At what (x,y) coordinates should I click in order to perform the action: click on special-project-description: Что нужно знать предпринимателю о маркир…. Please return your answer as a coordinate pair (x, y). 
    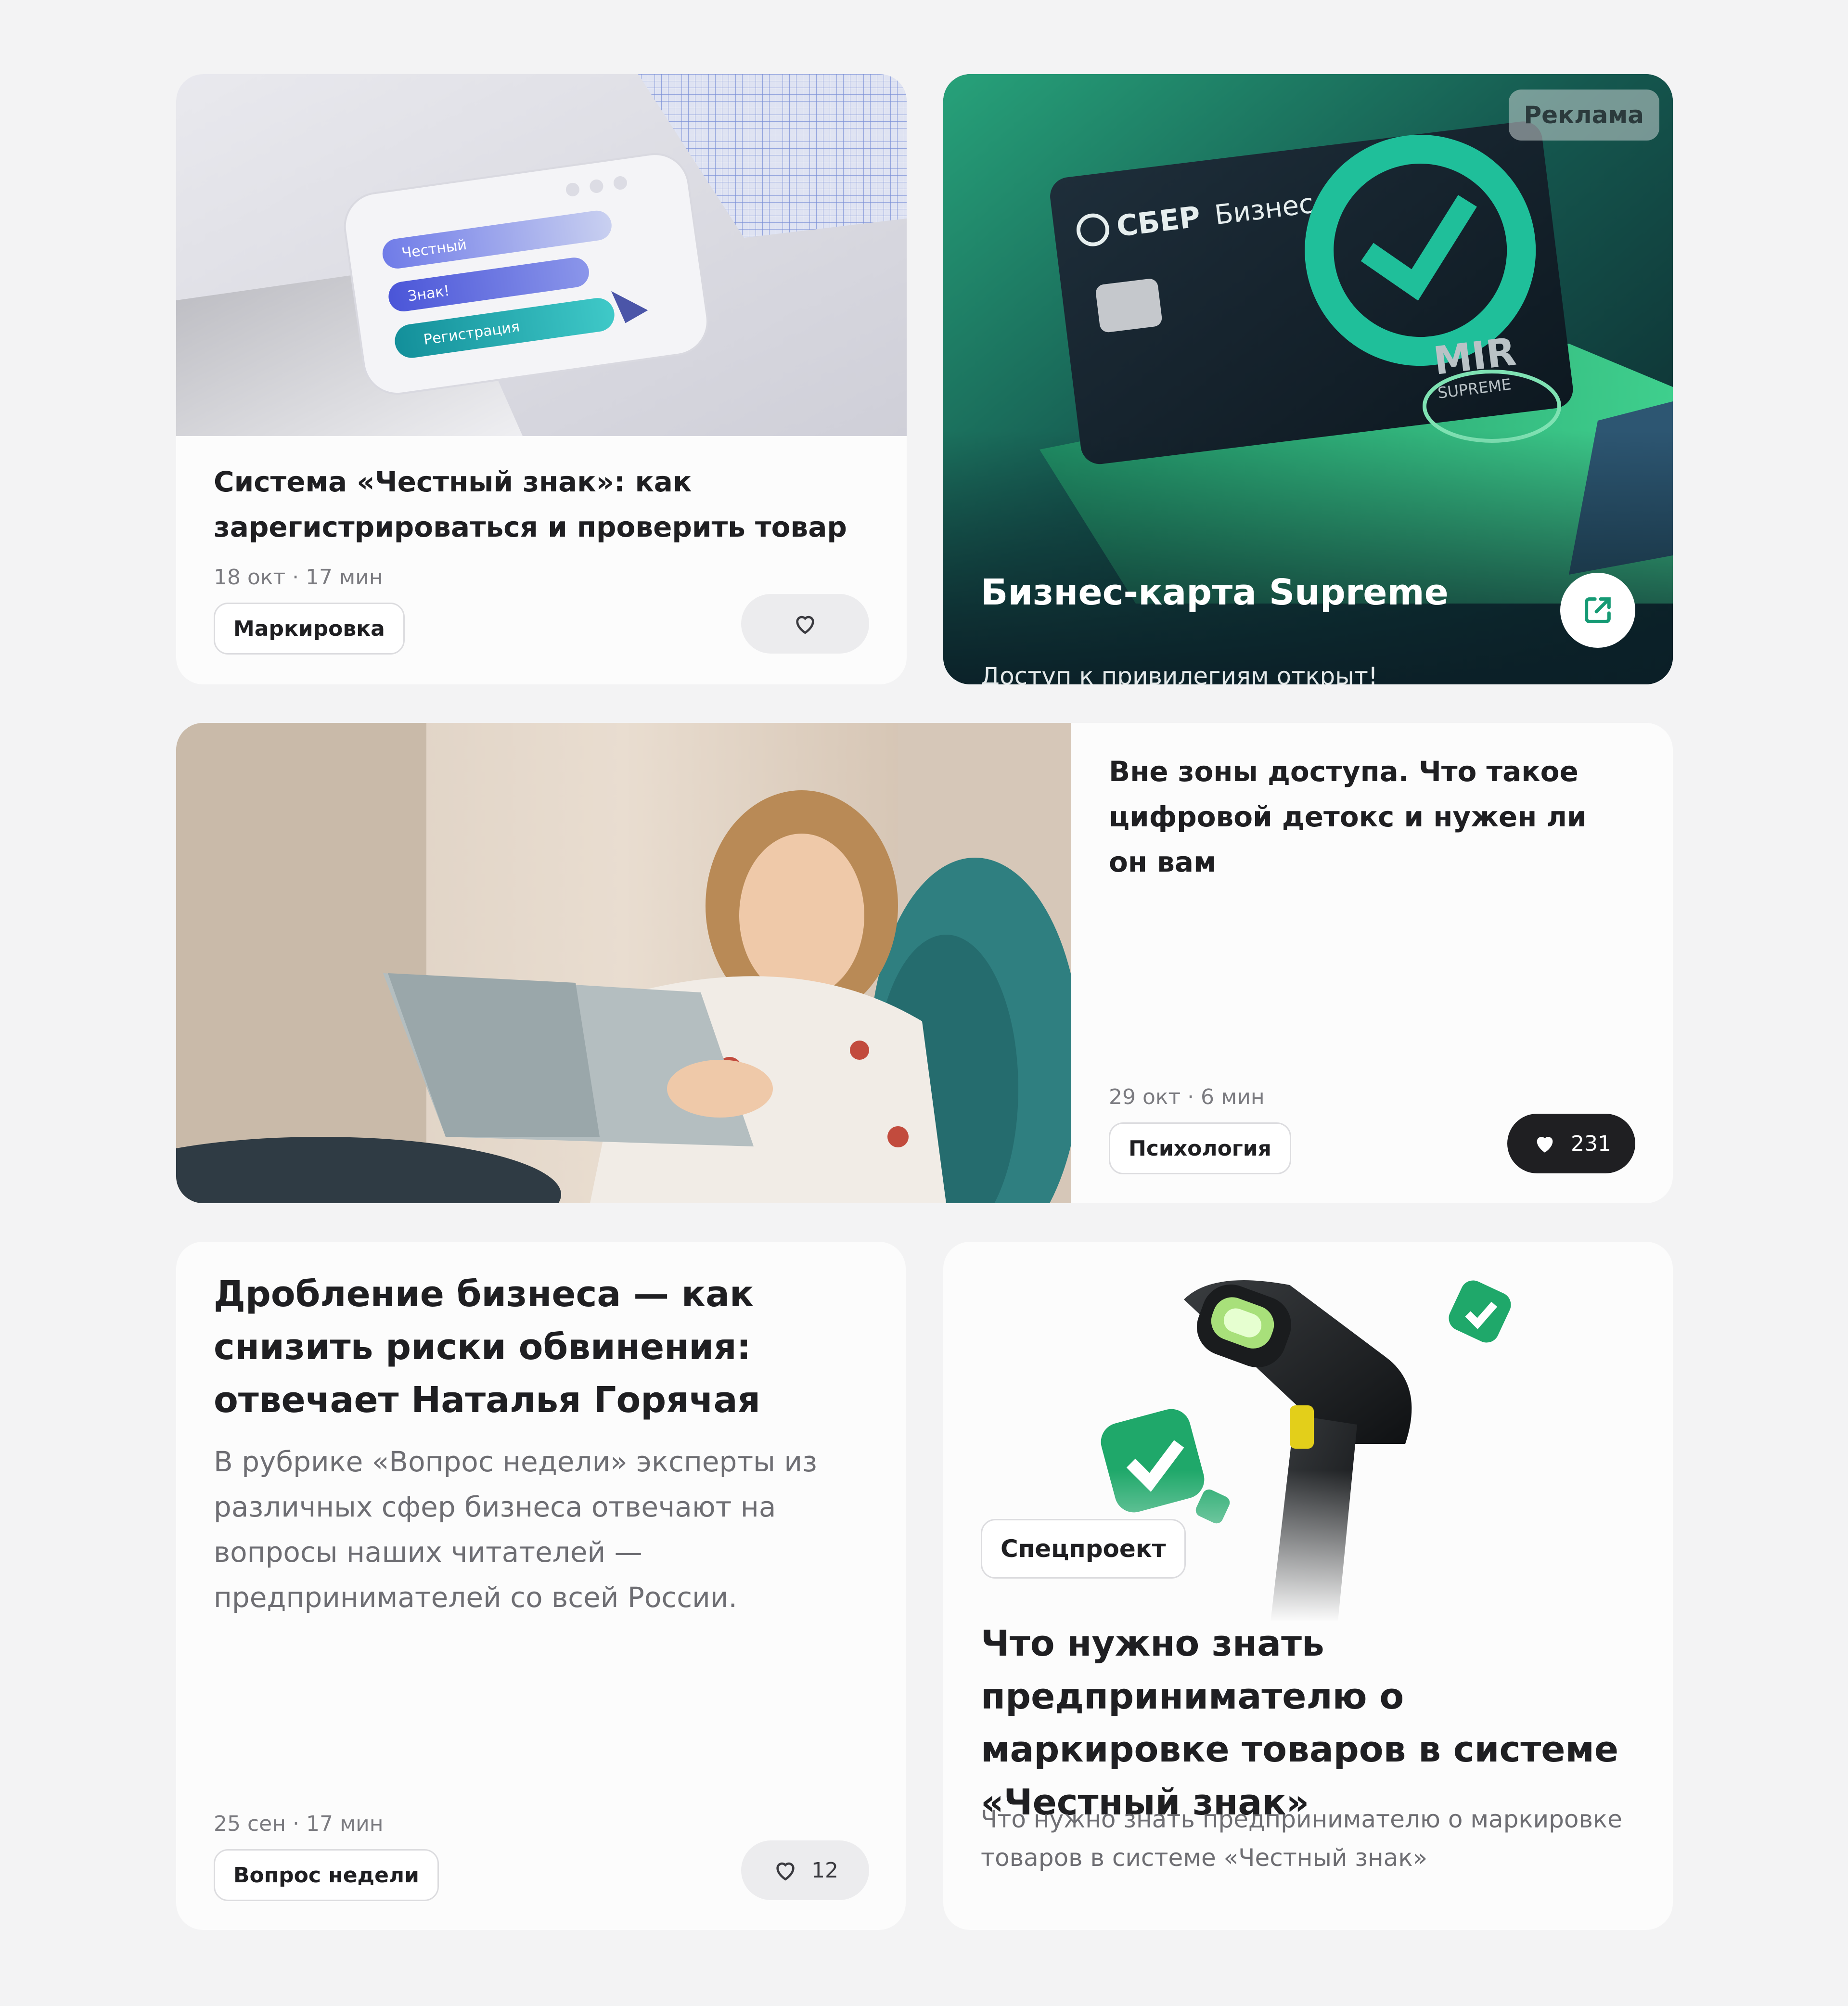
    Looking at the image, I should click on (1301, 1838).